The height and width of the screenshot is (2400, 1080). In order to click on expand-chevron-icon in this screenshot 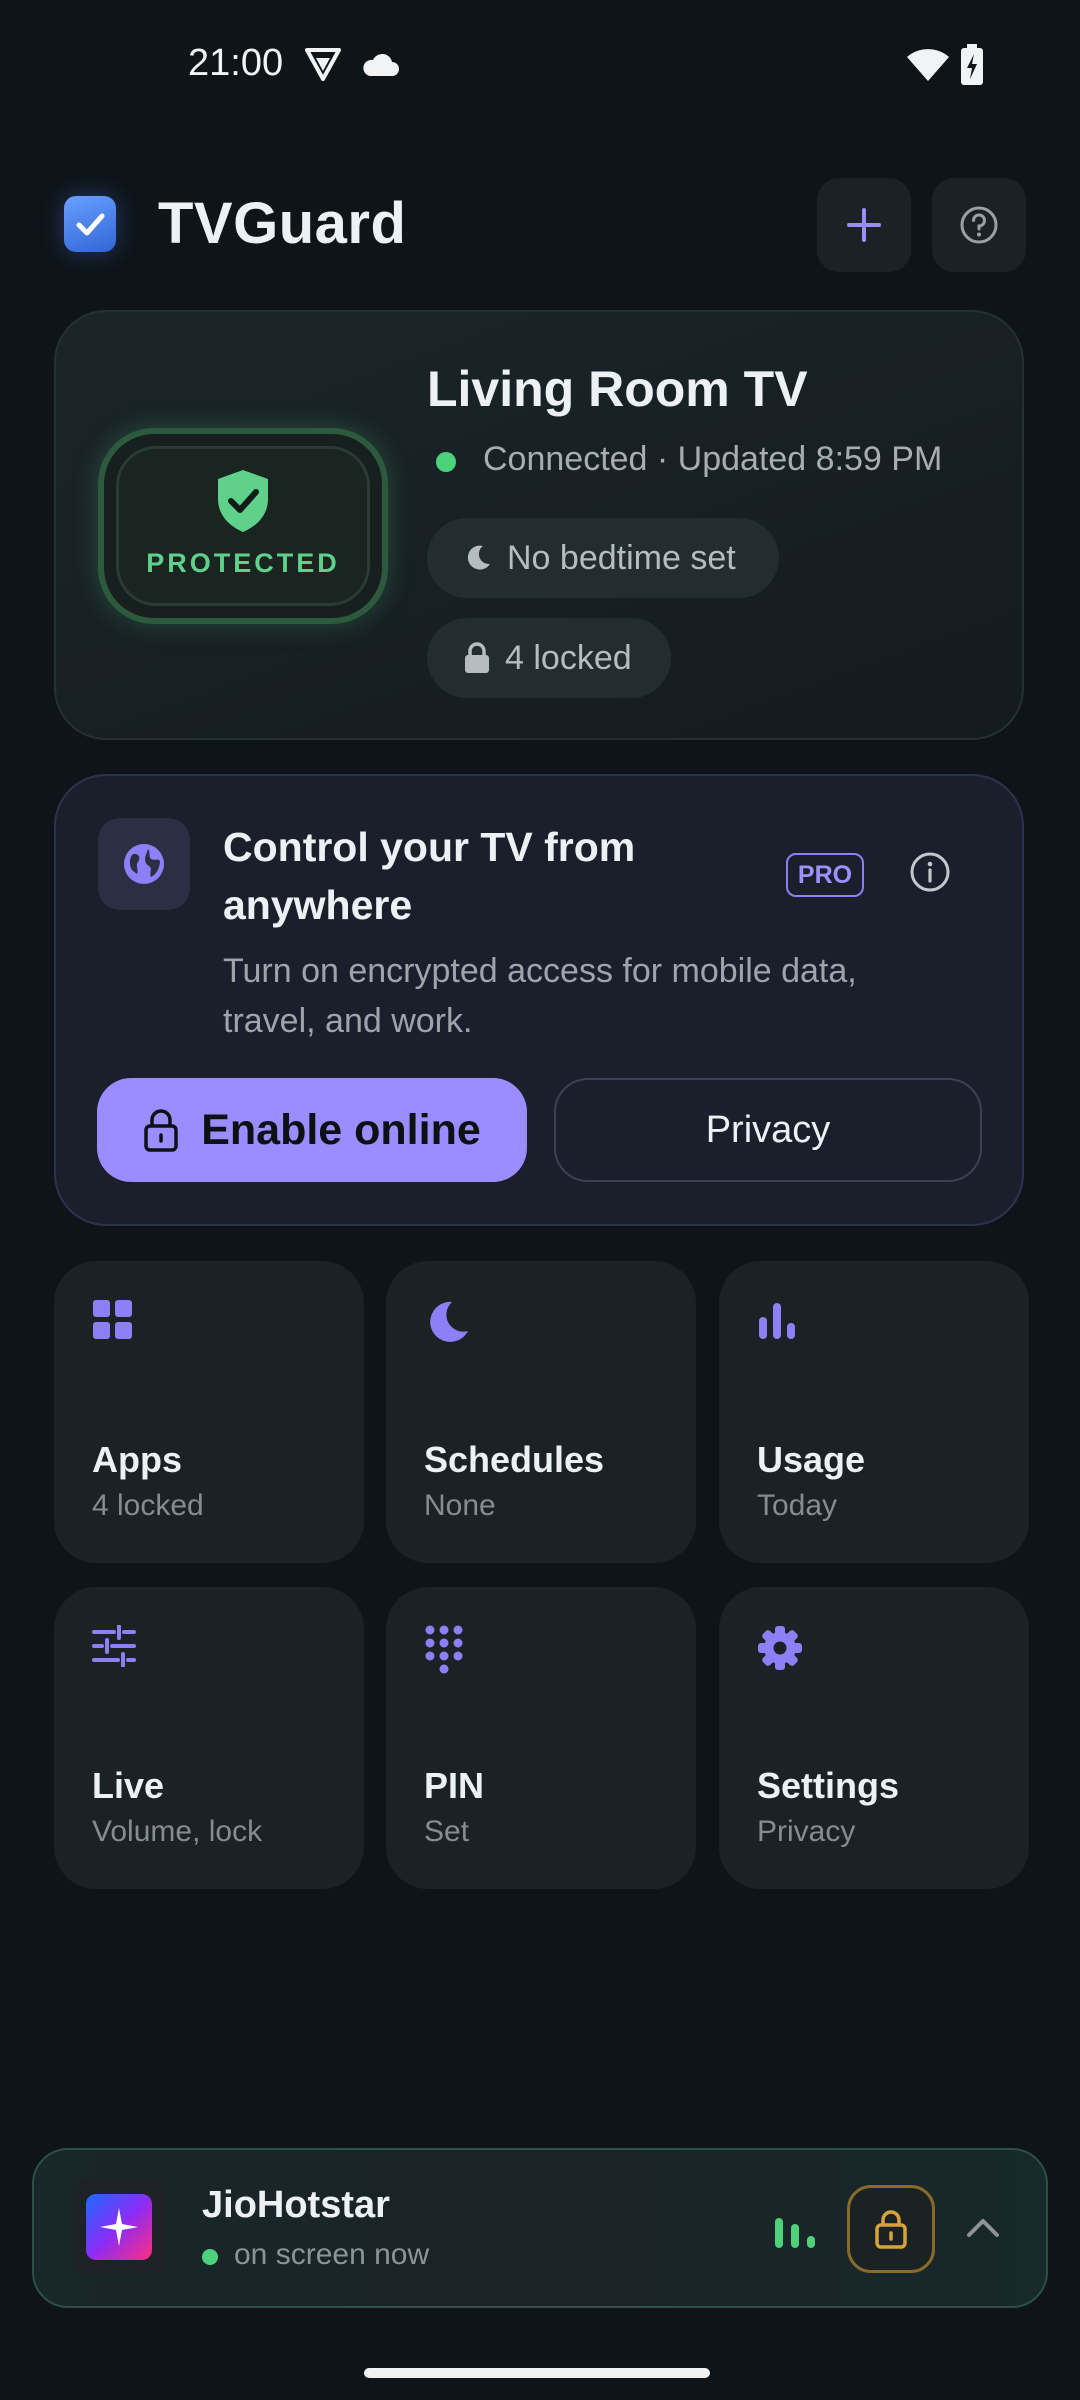, I will do `click(983, 2229)`.